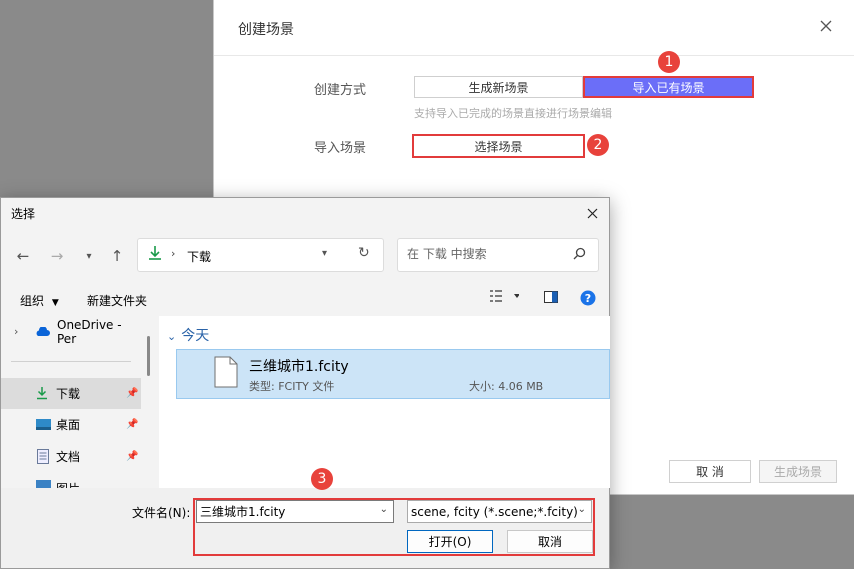  What do you see at coordinates (117, 256) in the screenshot?
I see `up-arrow-icon: ↑` at bounding box center [117, 256].